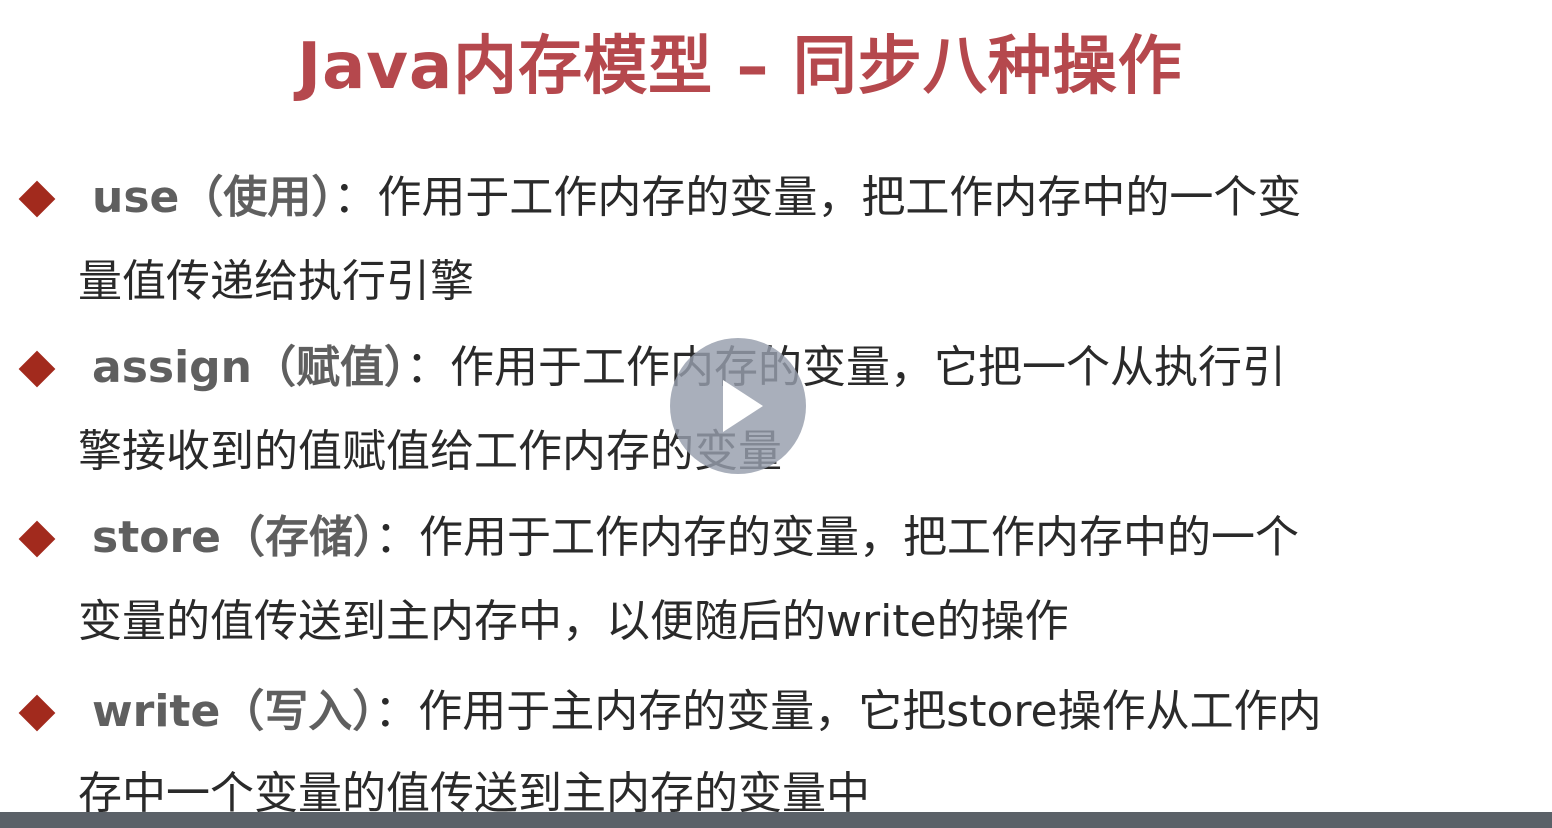  Describe the element at coordinates (233, 711) in the screenshot. I see `item-term: write（写入）` at that location.